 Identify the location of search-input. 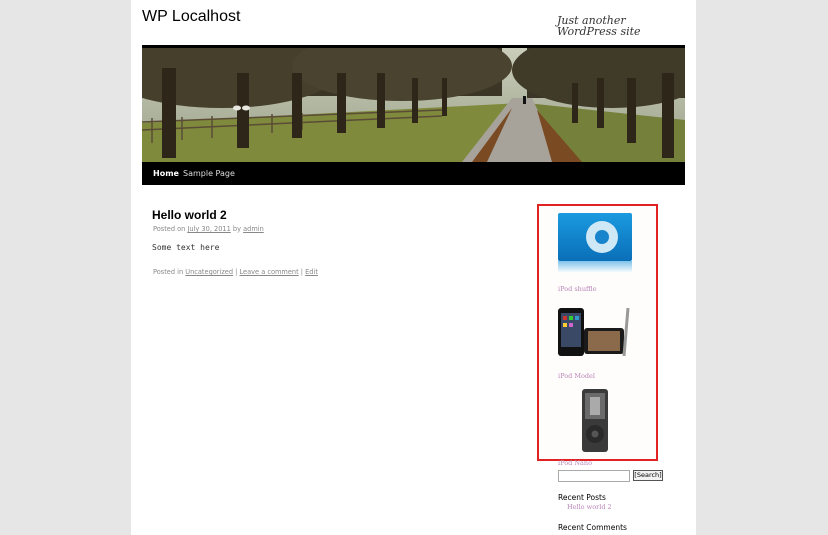
(594, 476).